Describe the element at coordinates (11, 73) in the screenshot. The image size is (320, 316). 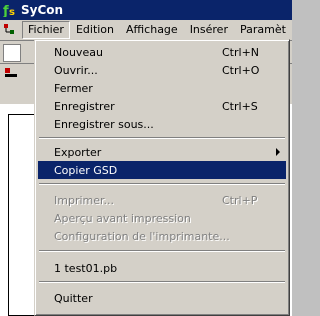
I see `network-tool-icon` at that location.